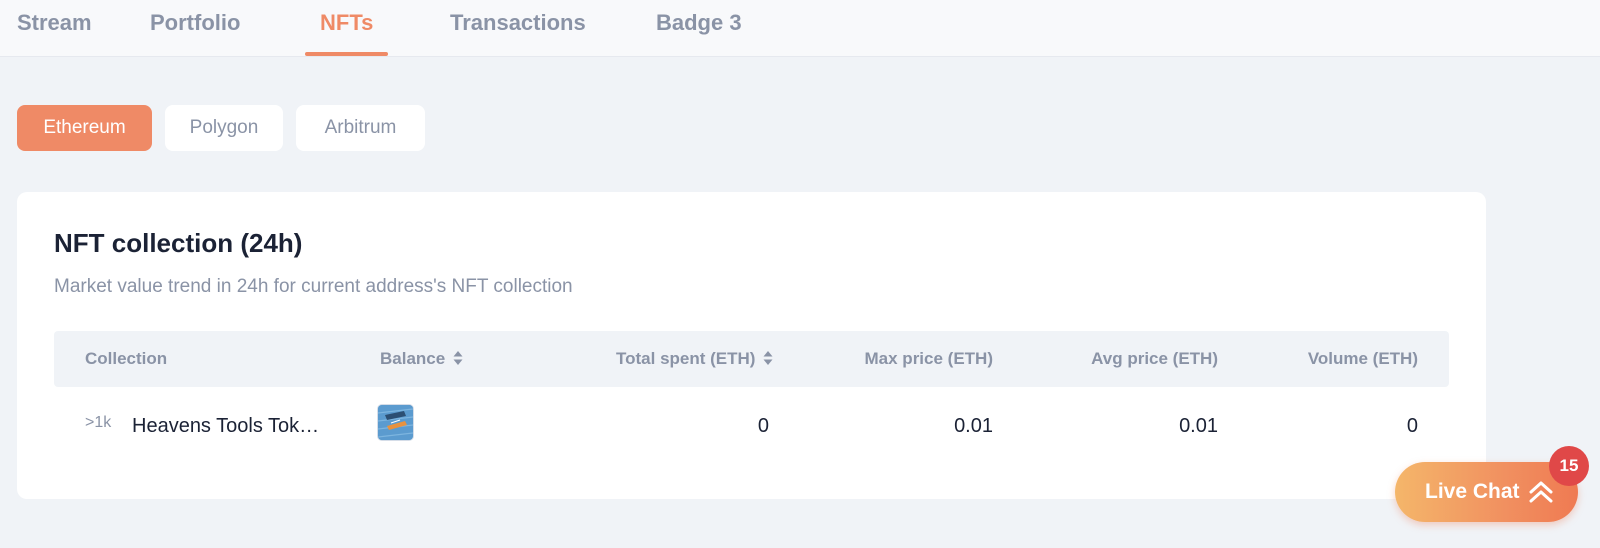 The image size is (1600, 548). I want to click on table-row: >1k Heavens Tools Tok… 0 0.01 0.01 0, so click(751, 426).